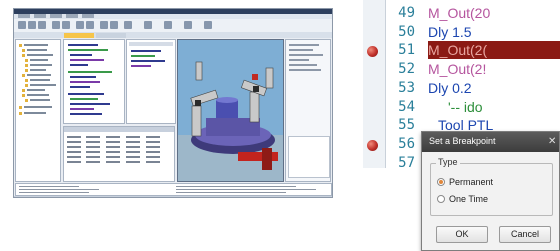 This screenshot has height=251, width=560. I want to click on code-line: M_Out(2!, so click(457, 69).